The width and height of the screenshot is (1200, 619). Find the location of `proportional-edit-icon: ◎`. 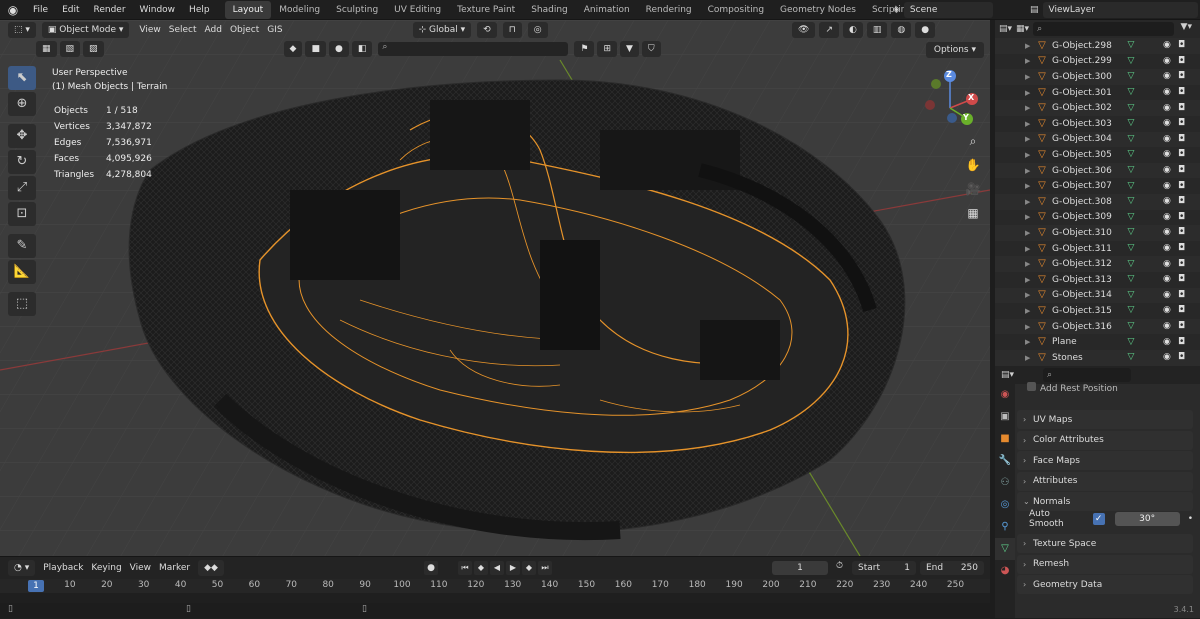

proportional-edit-icon: ◎ is located at coordinates (537, 30).